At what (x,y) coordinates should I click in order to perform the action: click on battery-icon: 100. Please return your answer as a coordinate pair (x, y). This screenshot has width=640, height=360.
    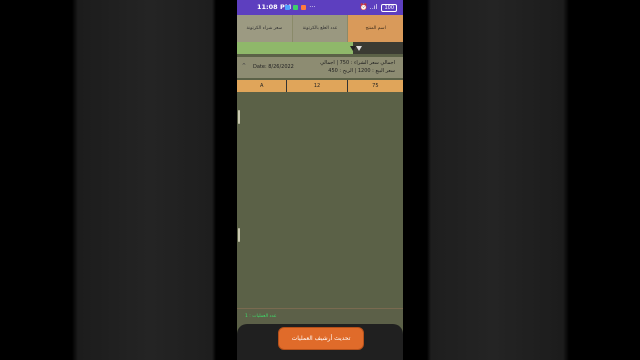
    Looking at the image, I should click on (389, 8).